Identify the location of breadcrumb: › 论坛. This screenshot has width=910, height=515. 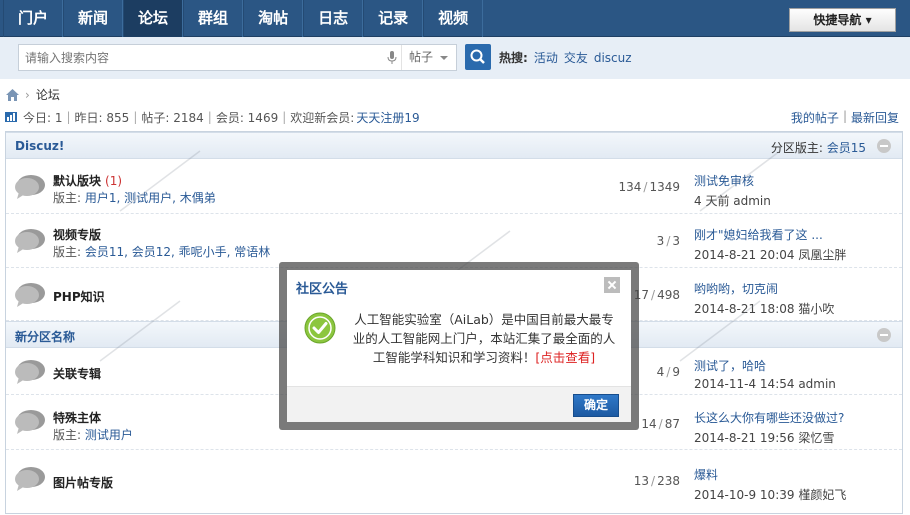
(33, 94).